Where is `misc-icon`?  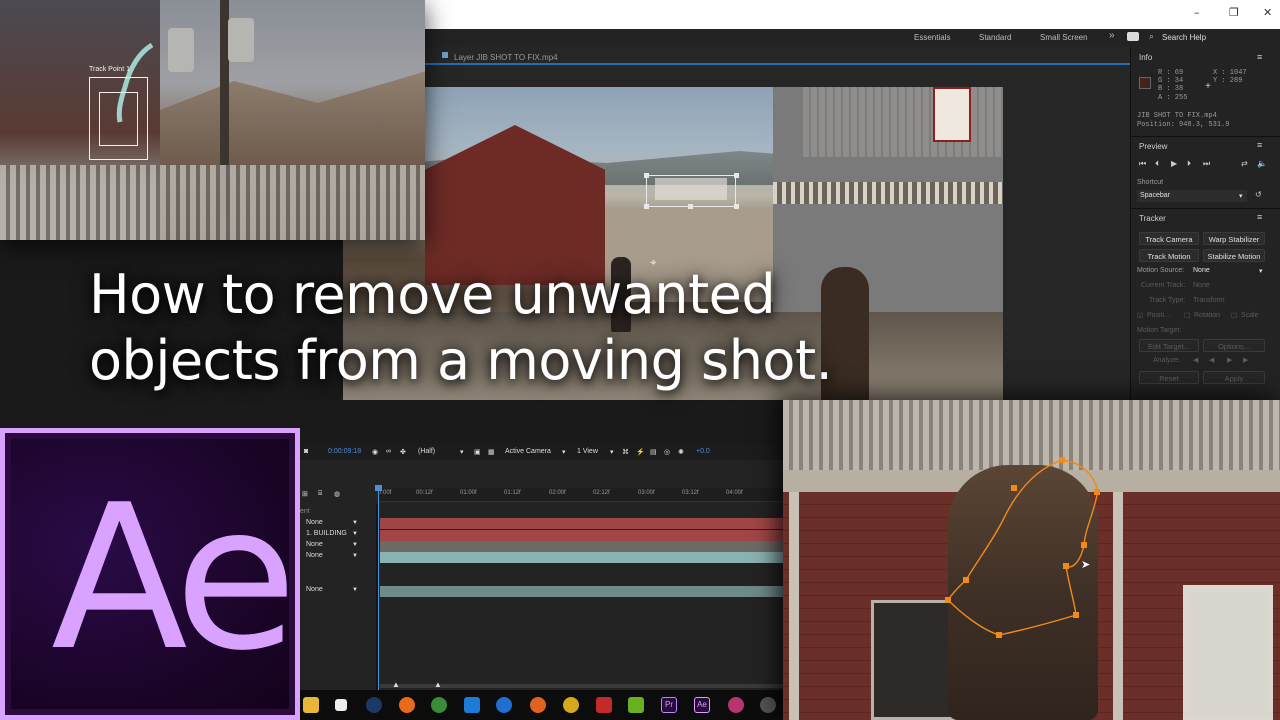
misc-icon is located at coordinates (768, 705).